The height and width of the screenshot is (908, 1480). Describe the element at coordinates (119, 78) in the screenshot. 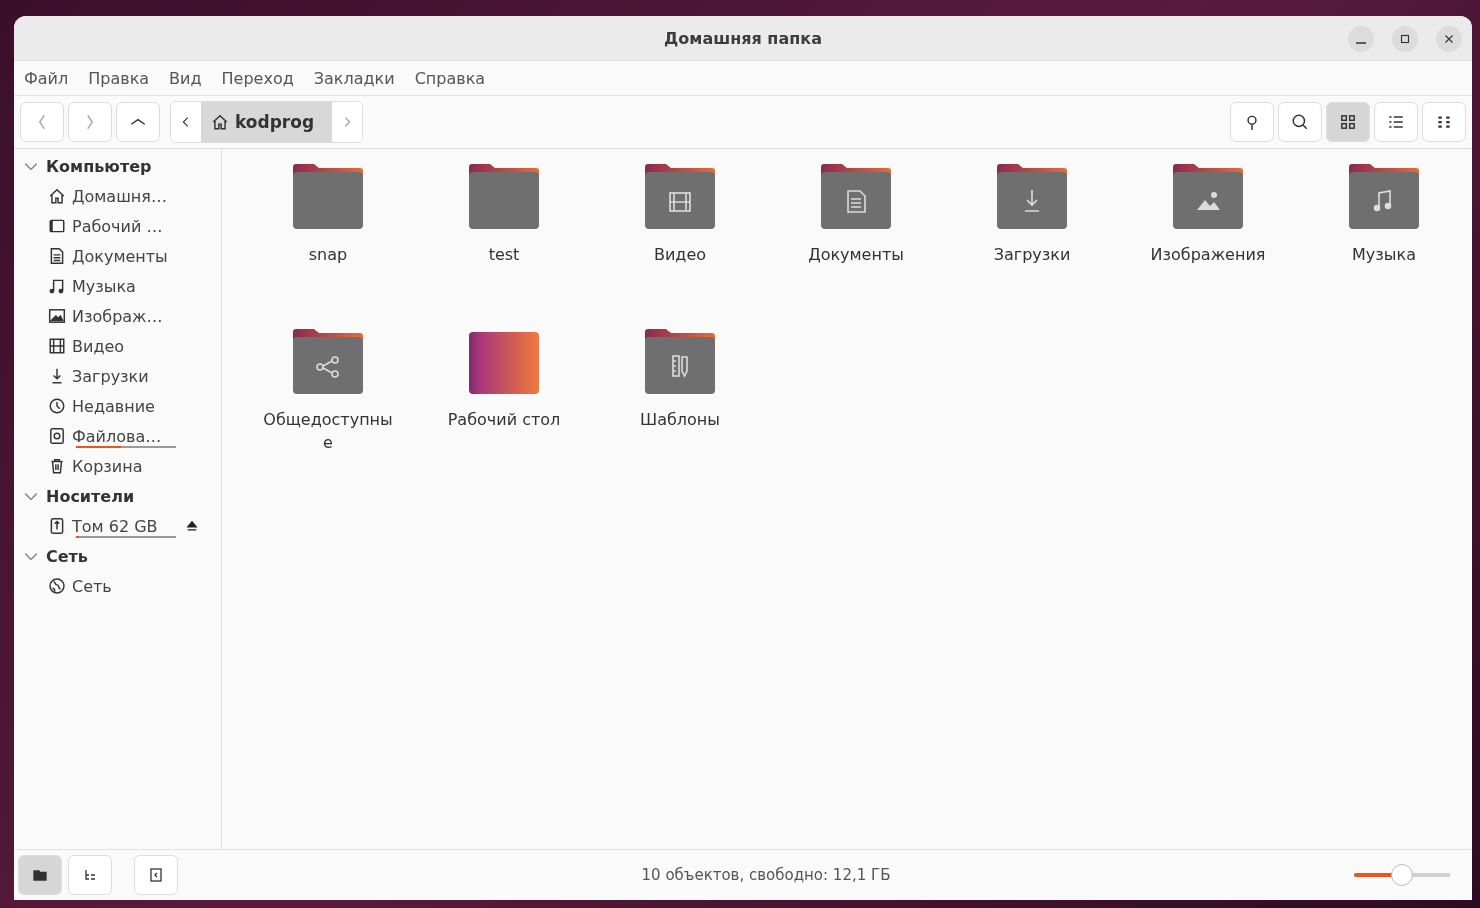

I see `menu-item: Правка` at that location.